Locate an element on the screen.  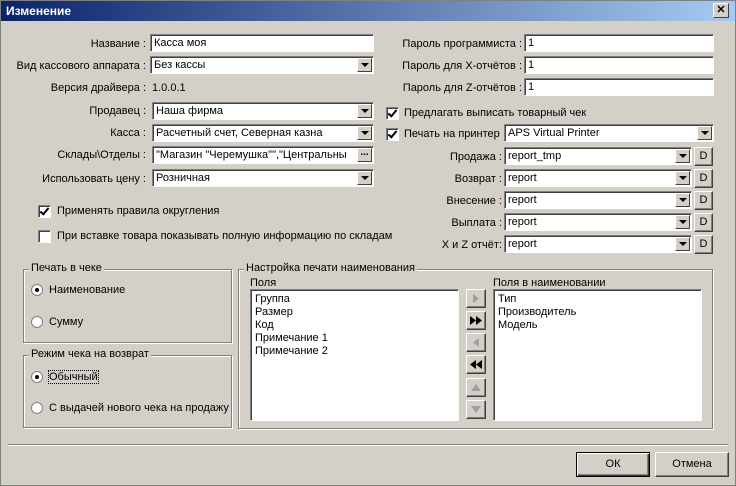
report-xz-value: report is located at coordinates (522, 244).